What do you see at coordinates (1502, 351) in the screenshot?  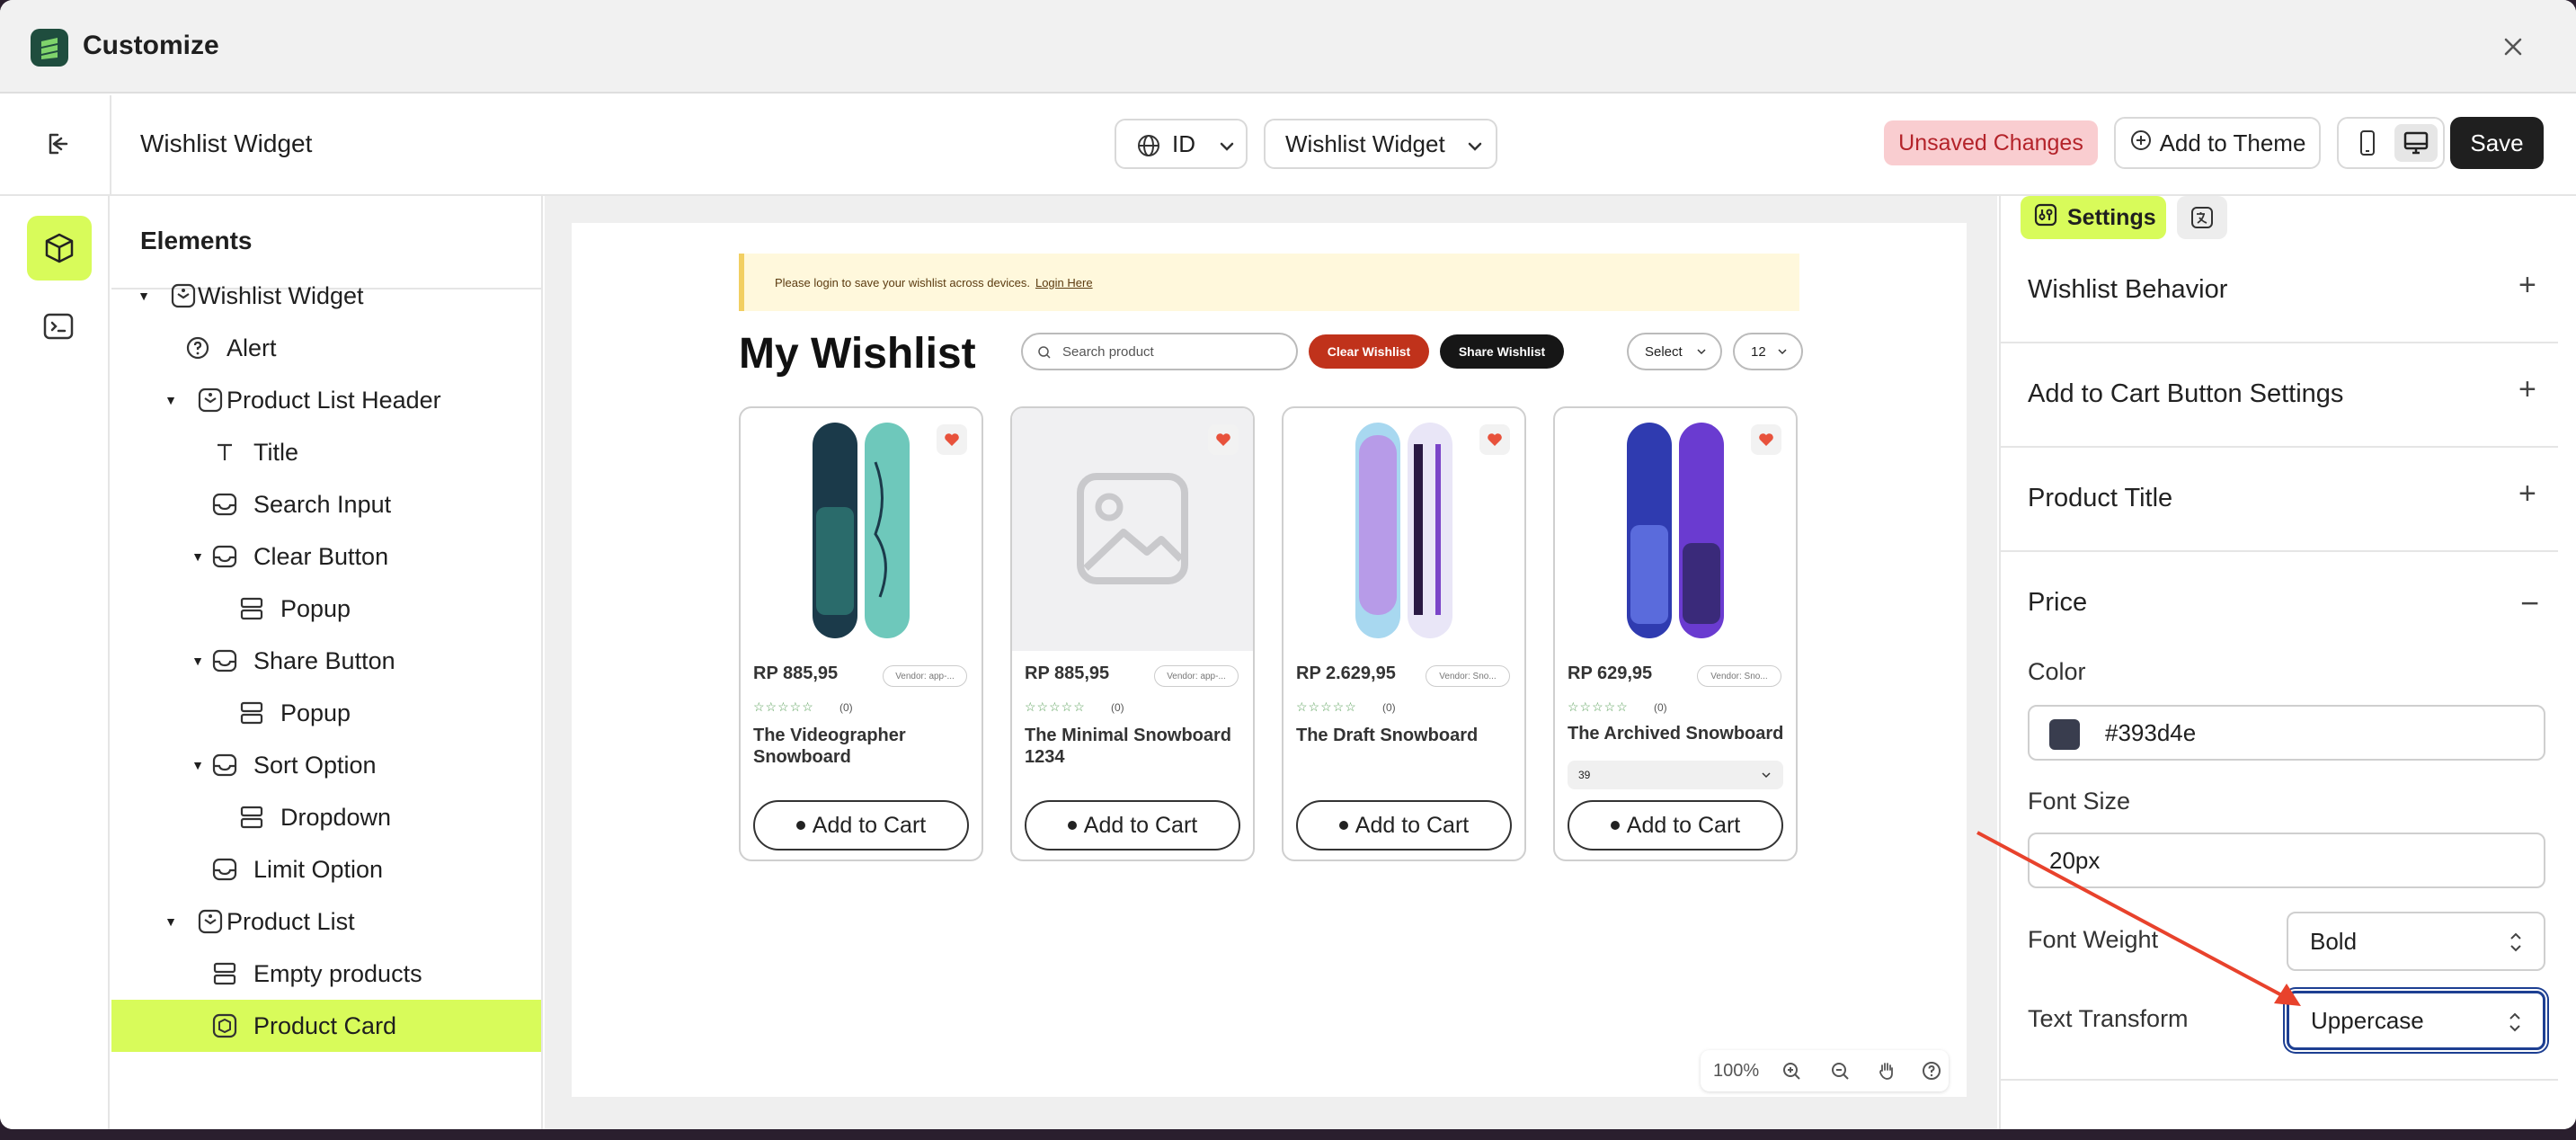 I see `share-wishlist-button: Share Wishlist` at bounding box center [1502, 351].